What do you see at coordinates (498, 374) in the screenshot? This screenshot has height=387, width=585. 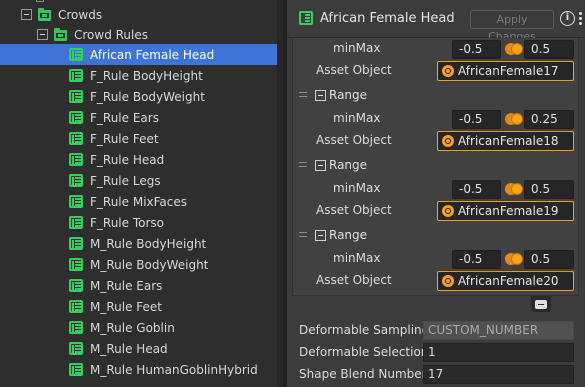 I see `shape-blend-number-field: 17` at bounding box center [498, 374].